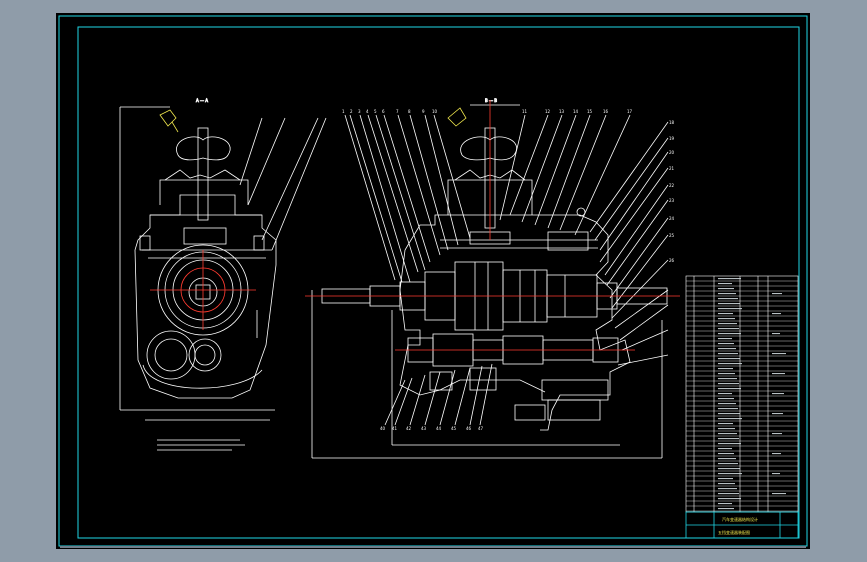 The image size is (867, 562). I want to click on leader-number: 11, so click(525, 111).